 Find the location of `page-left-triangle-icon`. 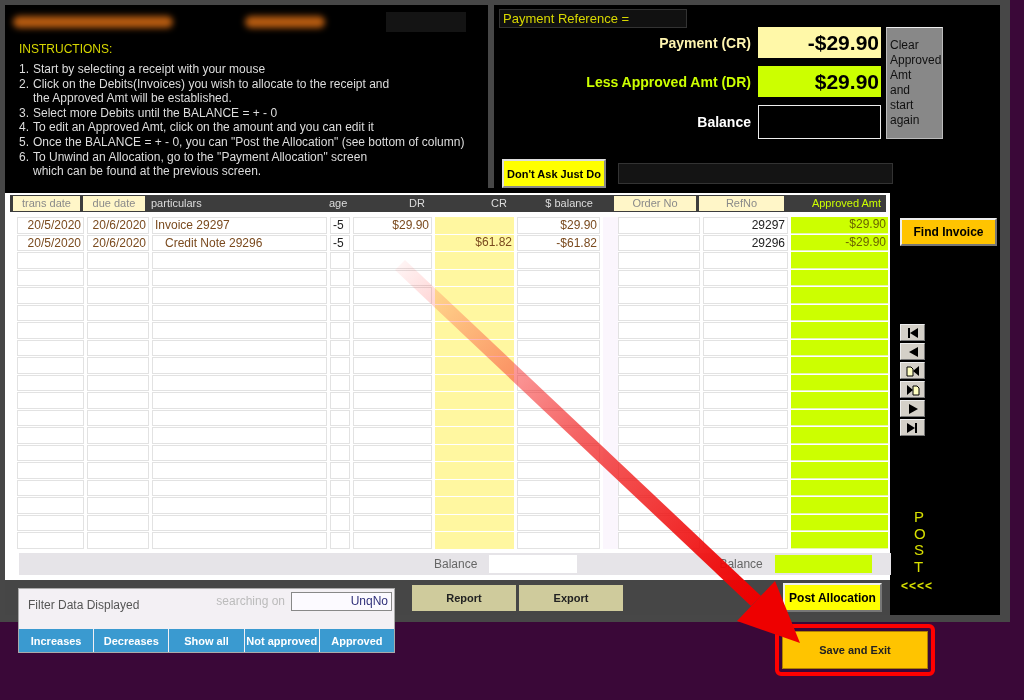

page-left-triangle-icon is located at coordinates (912, 370).